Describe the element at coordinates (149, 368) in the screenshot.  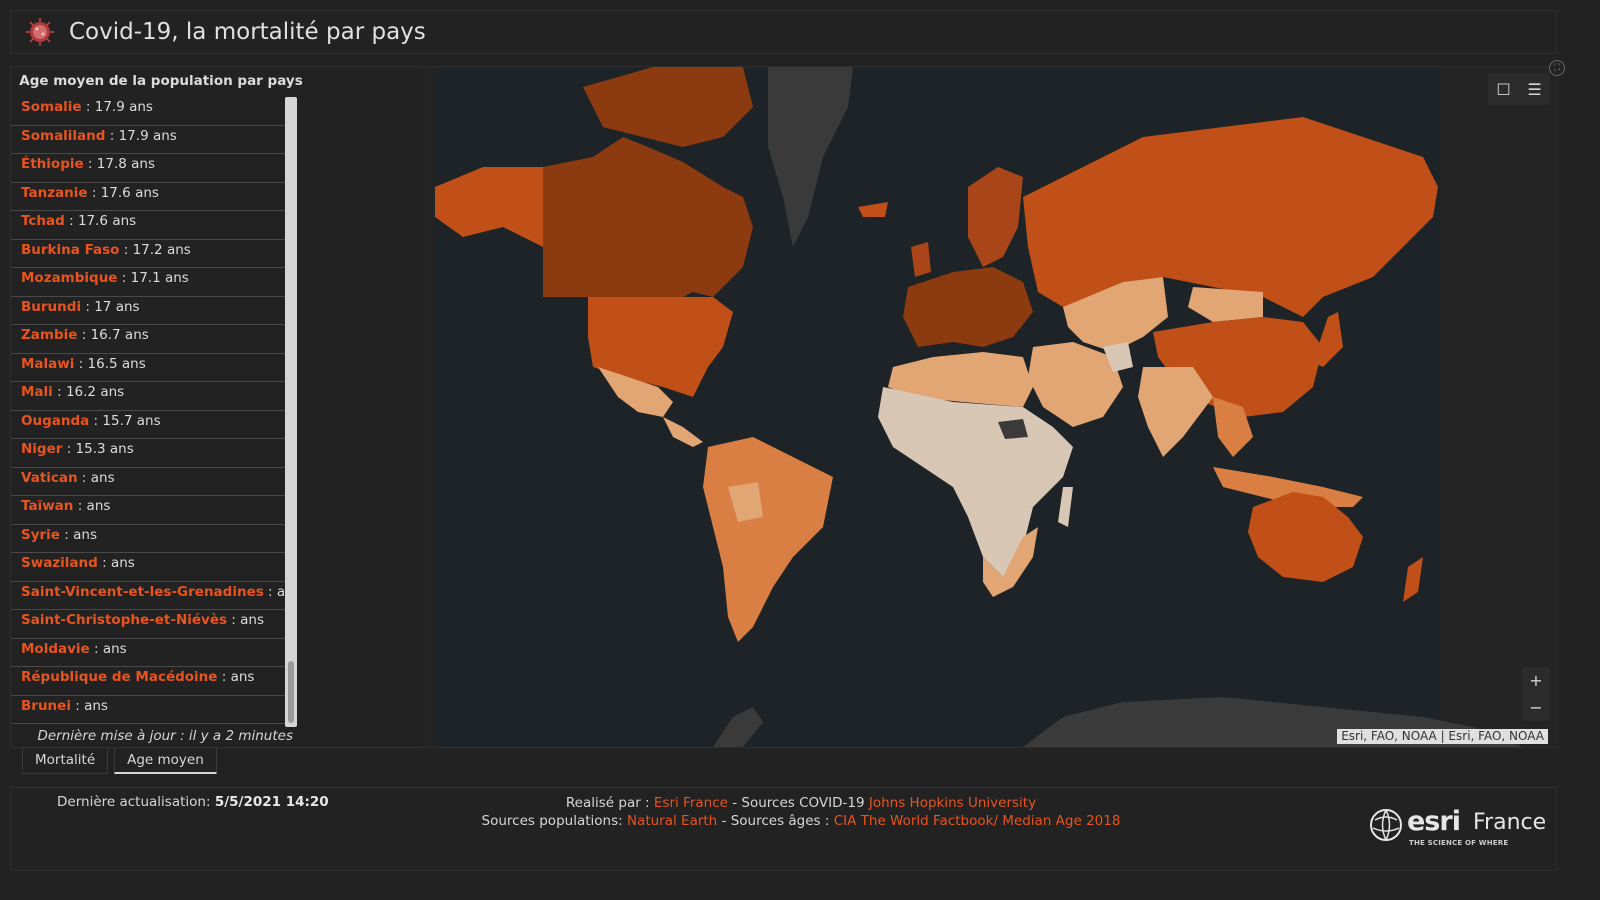
I see `list-item: Malawi : 16.5 ans` at that location.